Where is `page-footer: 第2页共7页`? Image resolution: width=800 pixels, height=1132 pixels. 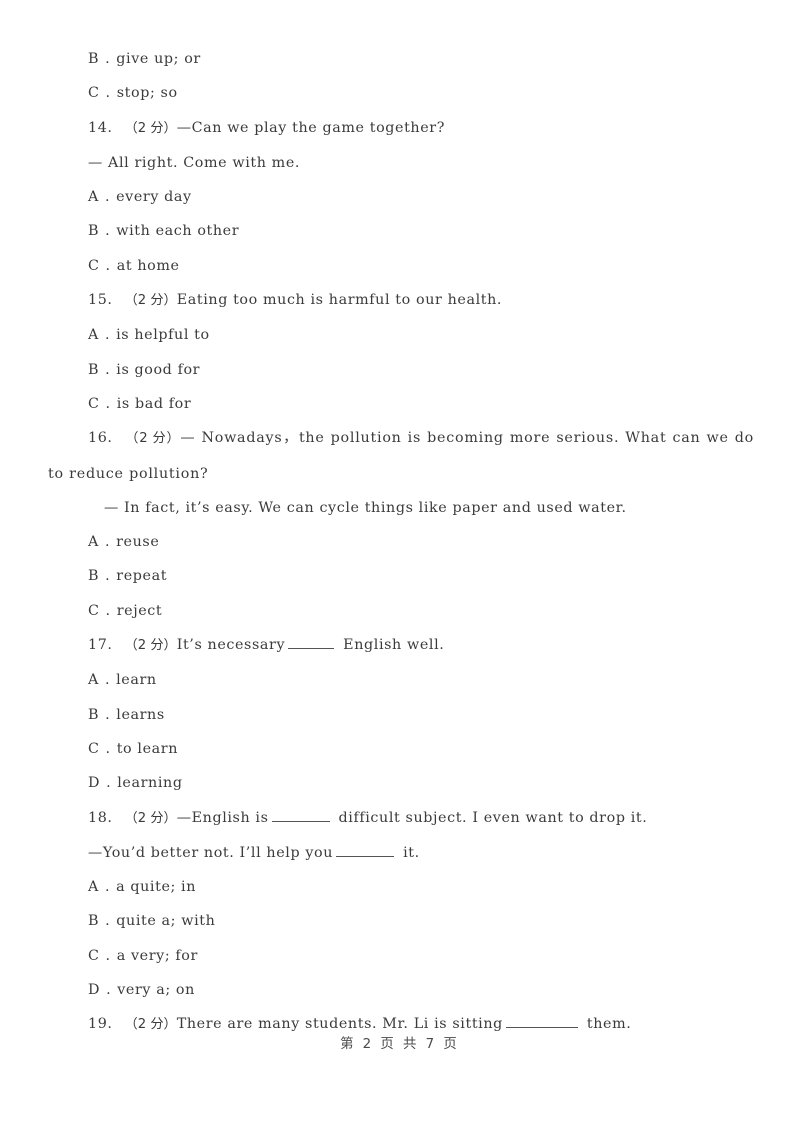 page-footer: 第2页共7页 is located at coordinates (400, 1042).